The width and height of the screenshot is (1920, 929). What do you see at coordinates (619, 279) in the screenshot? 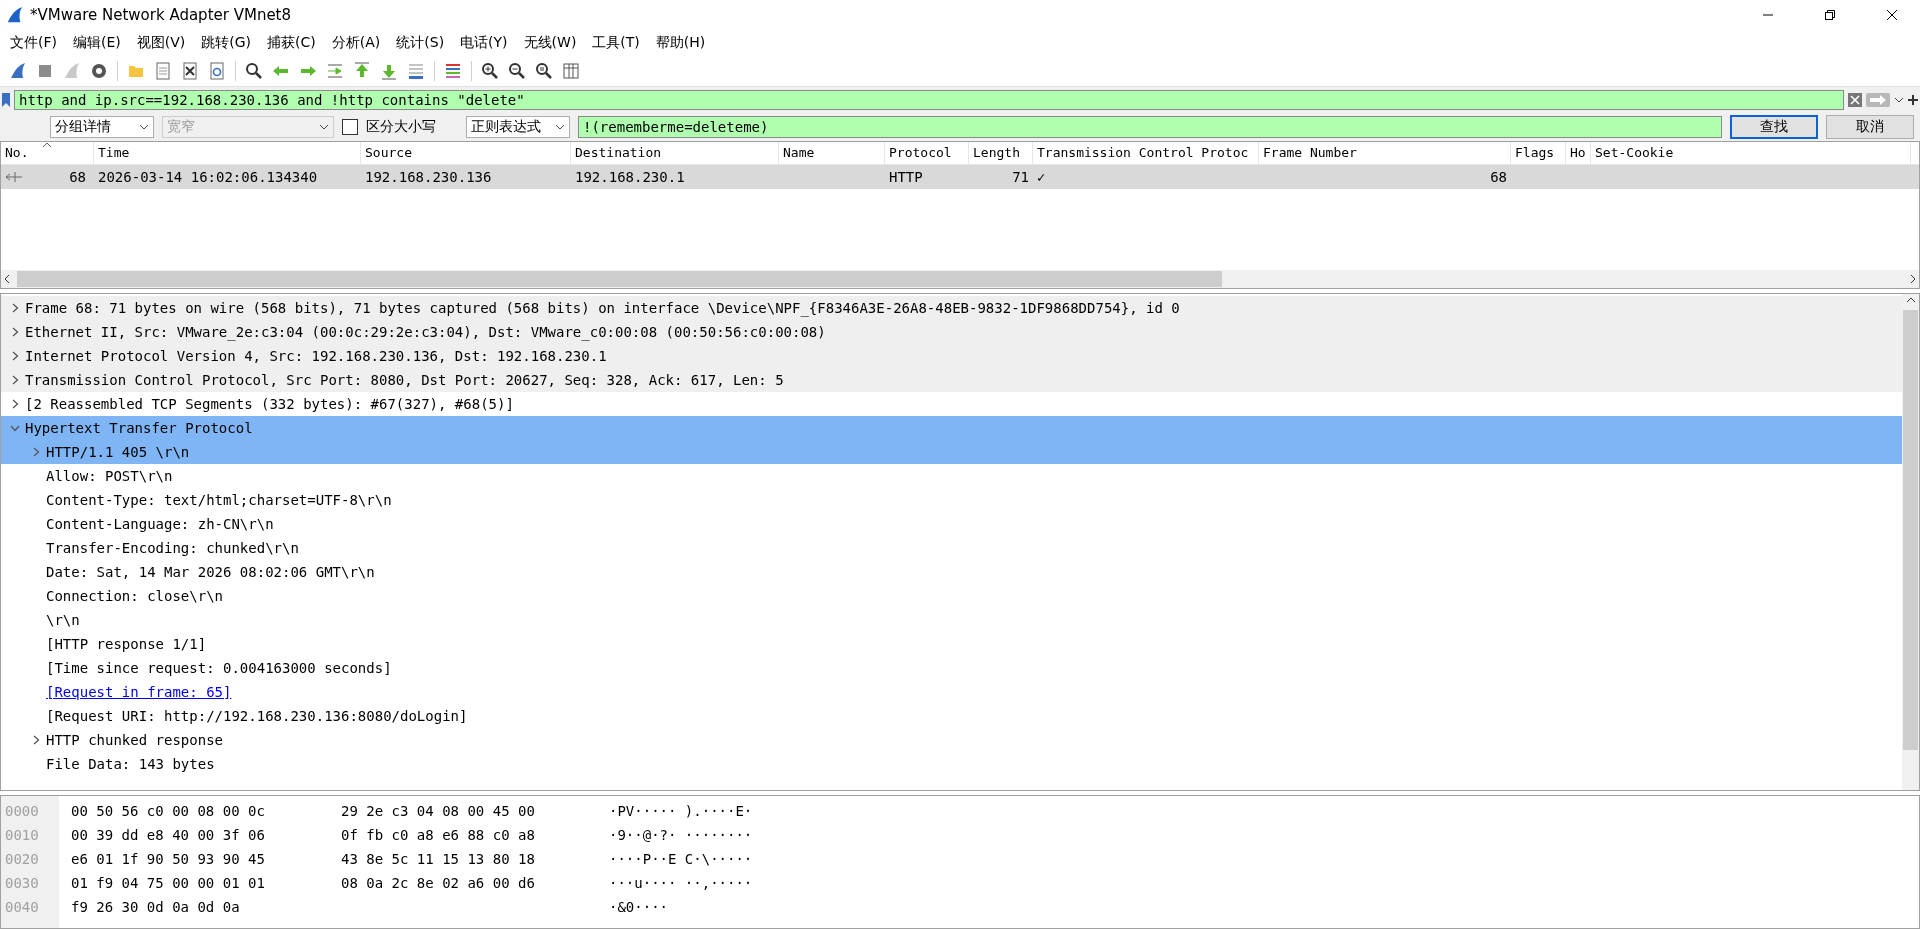
I see `horizontal-scrollbar-thumb` at bounding box center [619, 279].